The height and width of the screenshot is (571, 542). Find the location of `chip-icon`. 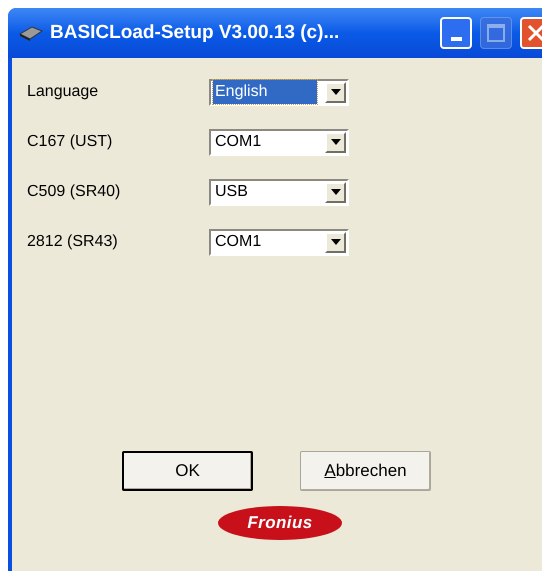

chip-icon is located at coordinates (31, 33).